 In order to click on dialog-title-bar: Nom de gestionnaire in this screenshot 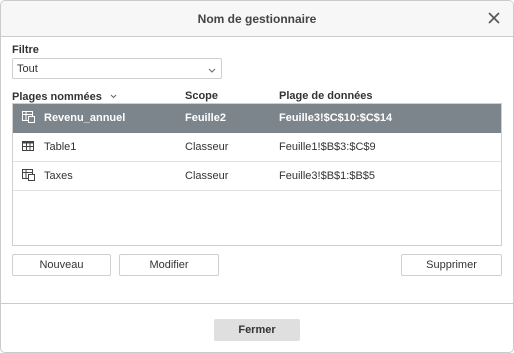, I will do `click(257, 19)`.